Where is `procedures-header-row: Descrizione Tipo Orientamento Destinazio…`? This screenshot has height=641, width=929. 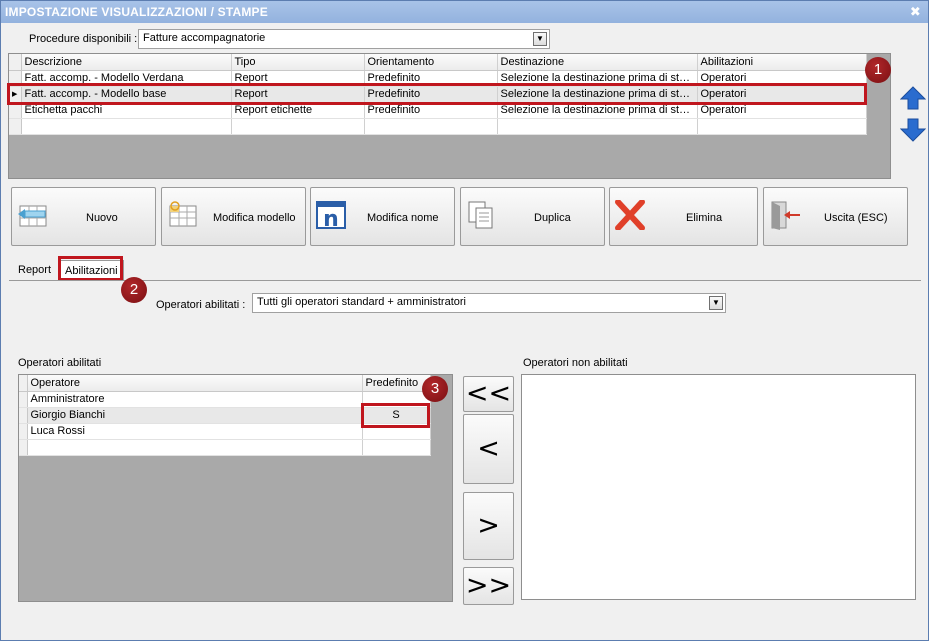
procedures-header-row: Descrizione Tipo Orientamento Destinazio… is located at coordinates (438, 62).